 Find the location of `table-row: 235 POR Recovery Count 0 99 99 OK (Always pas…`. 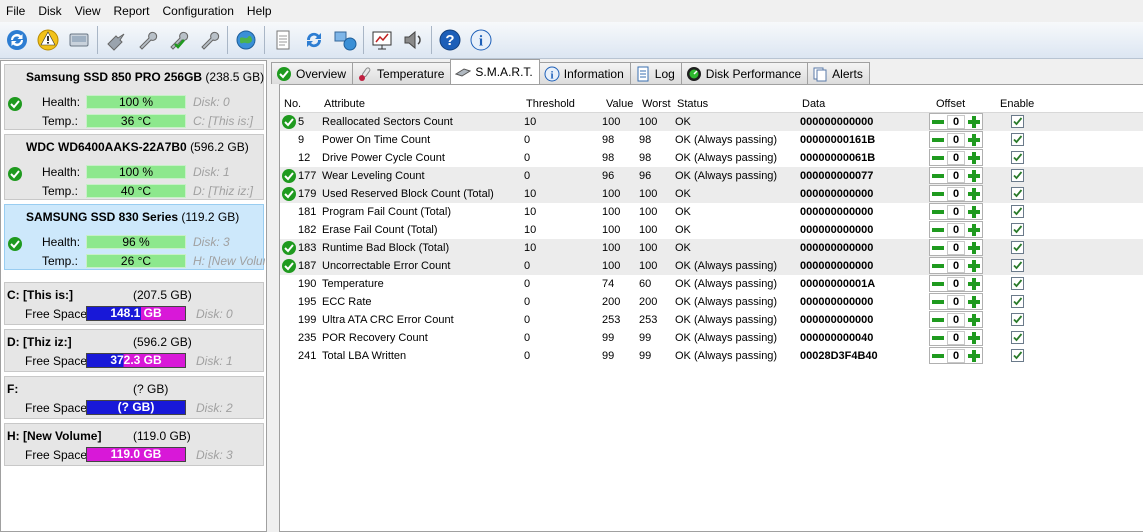

table-row: 235 POR Recovery Count 0 99 99 OK (Always pas… is located at coordinates (711, 338).